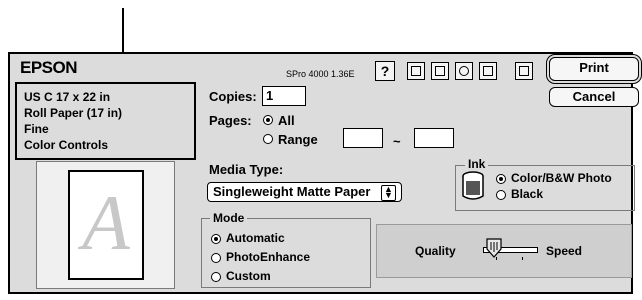 The width and height of the screenshot is (642, 300). Describe the element at coordinates (230, 120) in the screenshot. I see `pages-label: Pages:` at that location.